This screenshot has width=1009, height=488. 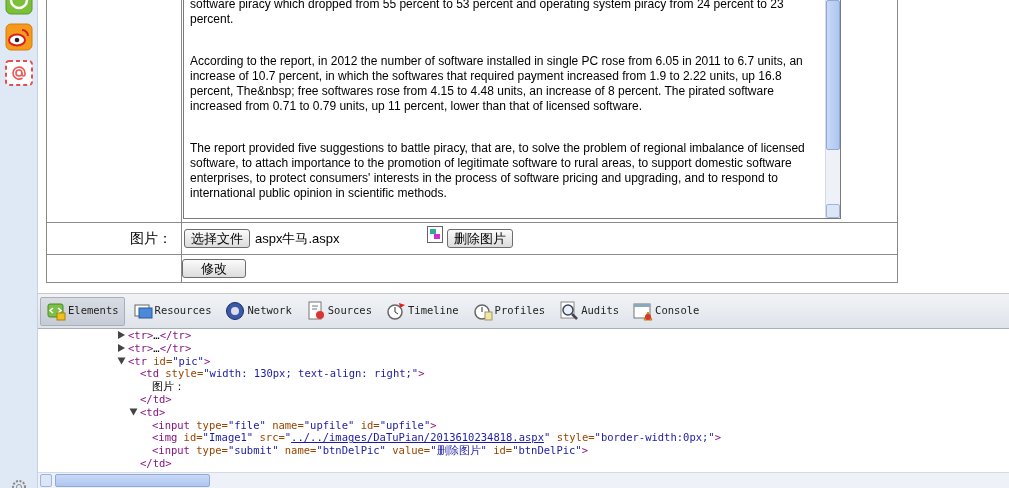 What do you see at coordinates (589, 311) in the screenshot?
I see `devtools-tab: Audits` at bounding box center [589, 311].